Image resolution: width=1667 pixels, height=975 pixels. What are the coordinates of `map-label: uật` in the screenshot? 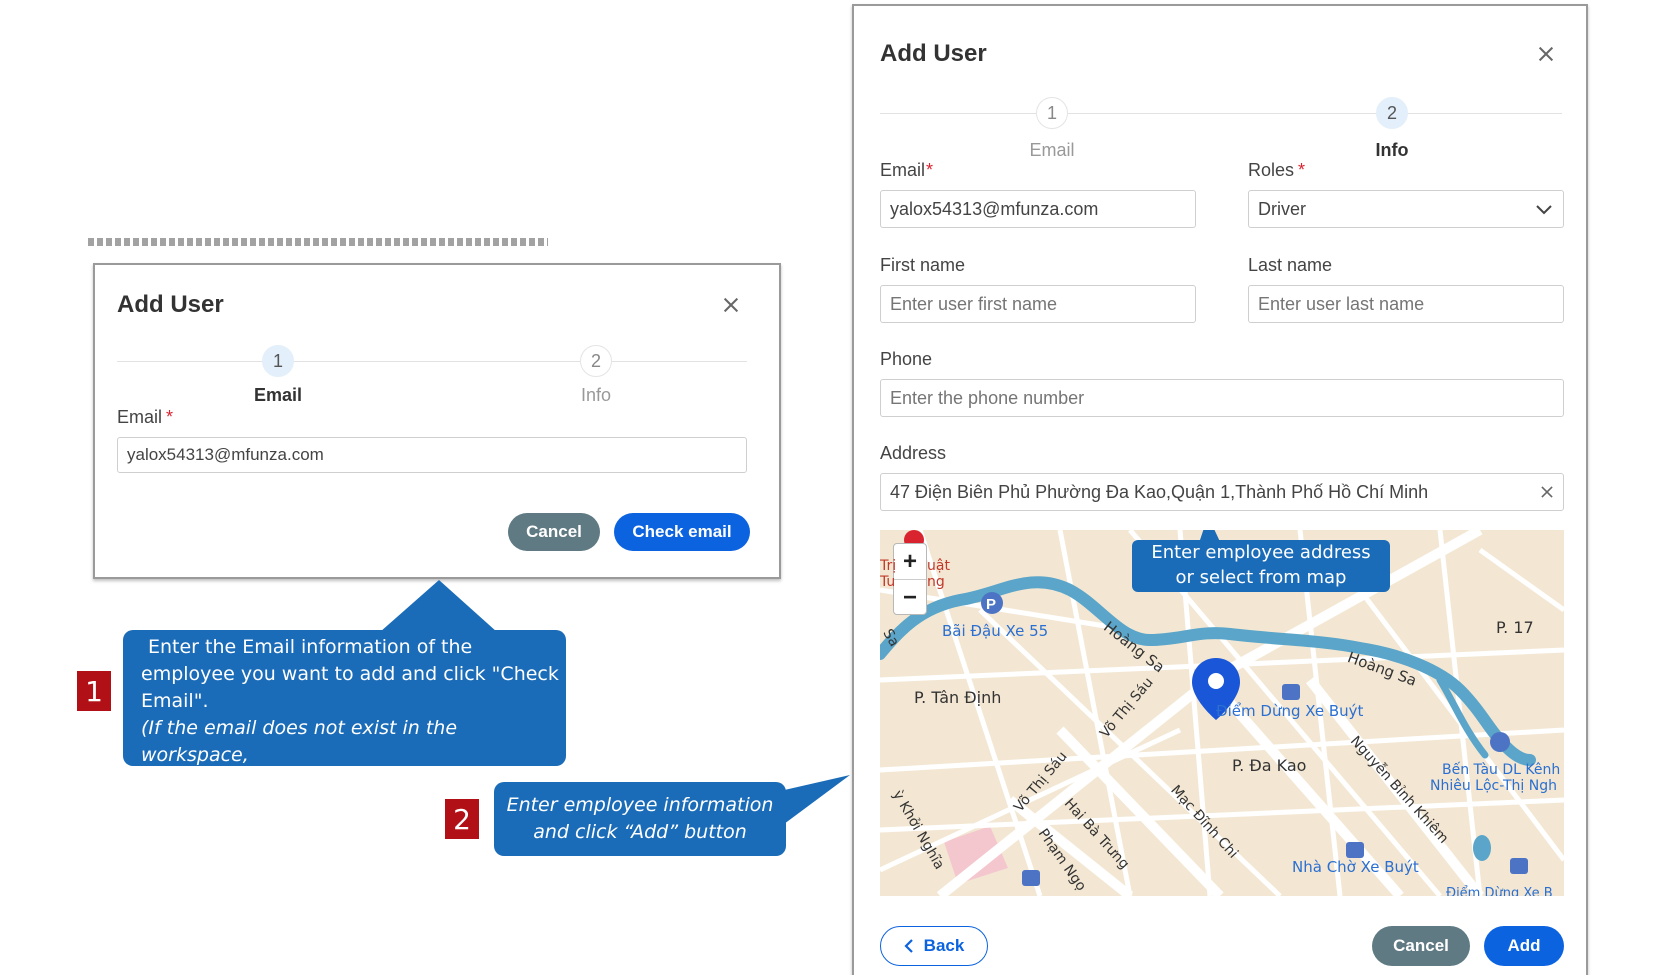 It's located at (938, 566).